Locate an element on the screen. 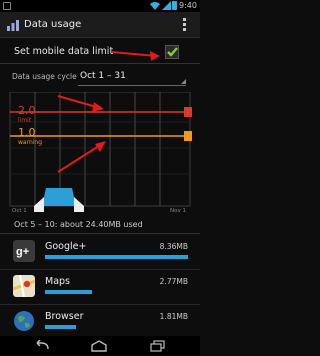 The height and width of the screenshot is (356, 320). x-tick-start: Oct 1 is located at coordinates (19, 211).